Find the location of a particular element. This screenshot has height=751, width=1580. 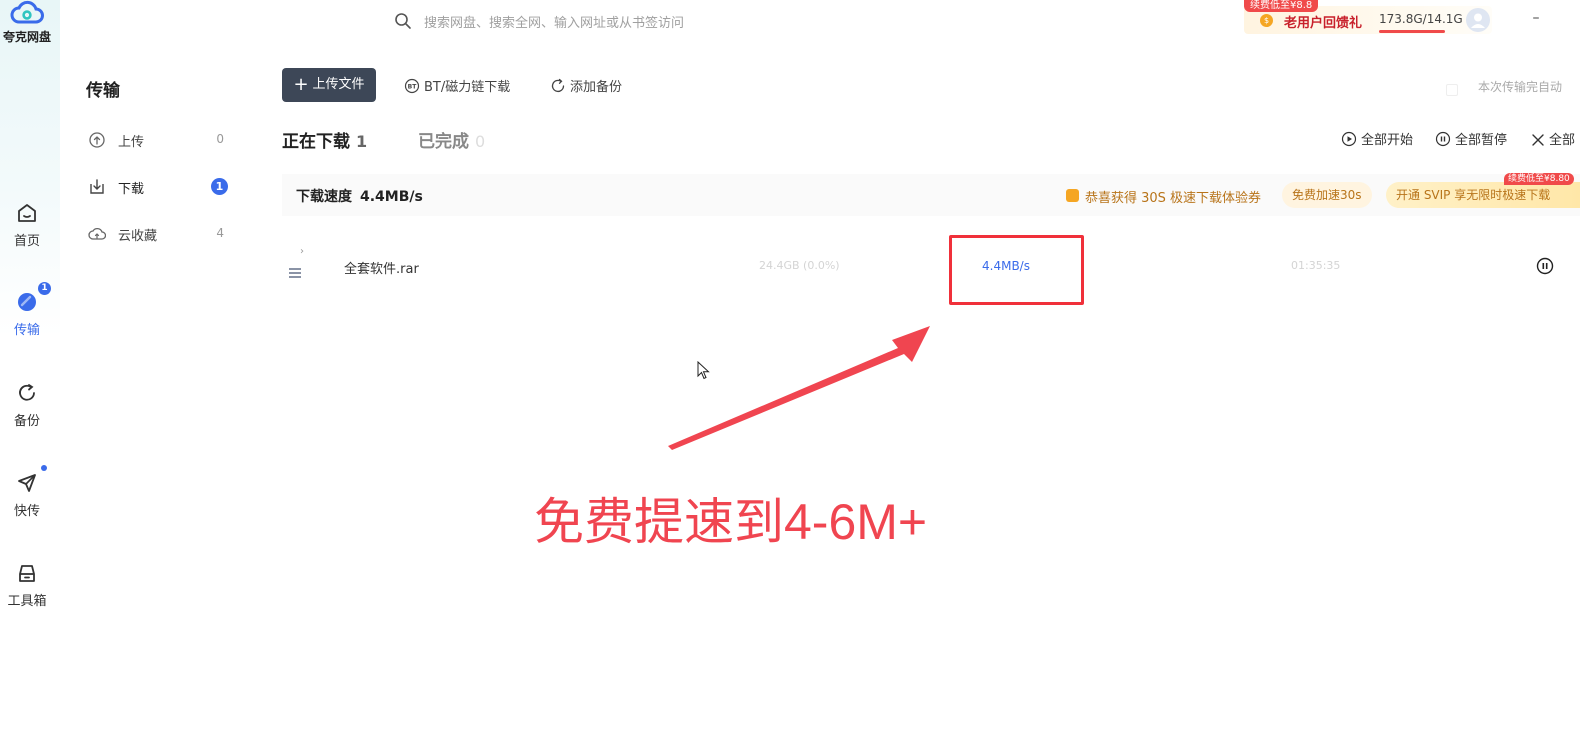

annotation-text: 免费提速到4-6M+ is located at coordinates (731, 522).